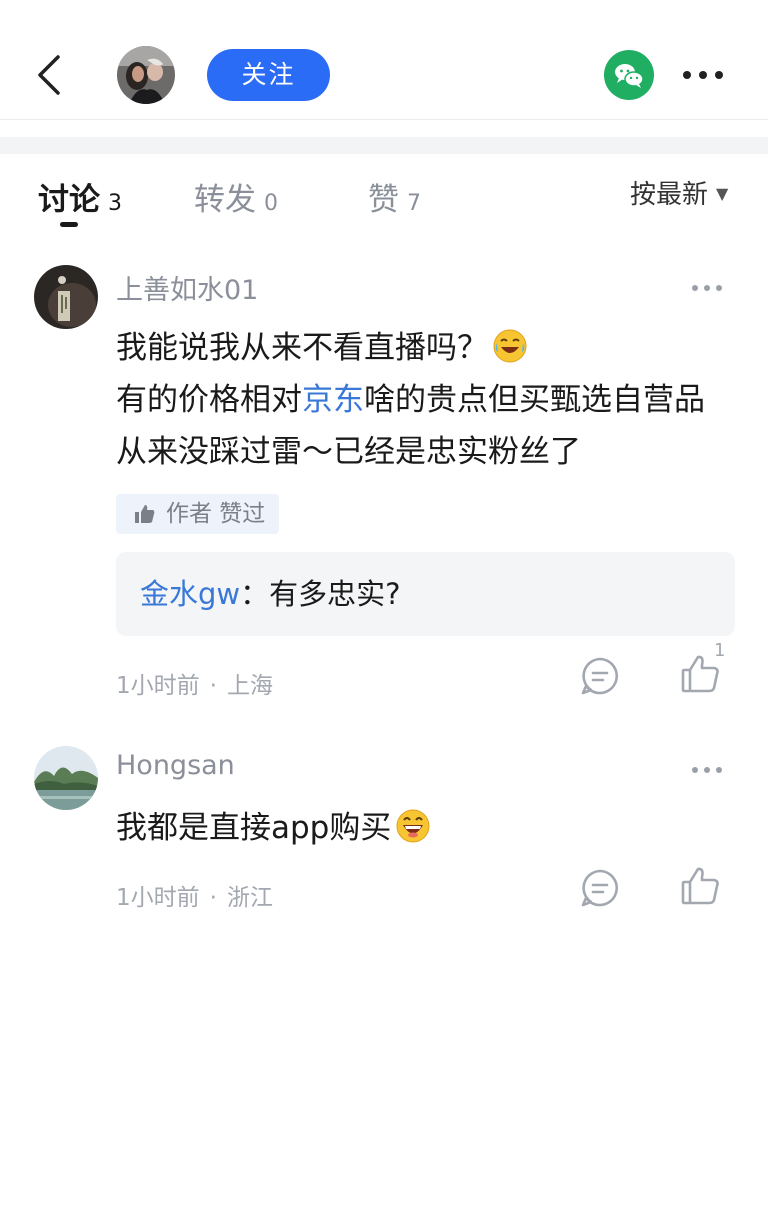  Describe the element at coordinates (145, 514) in the screenshot. I see `thumbs-up-icon` at that location.